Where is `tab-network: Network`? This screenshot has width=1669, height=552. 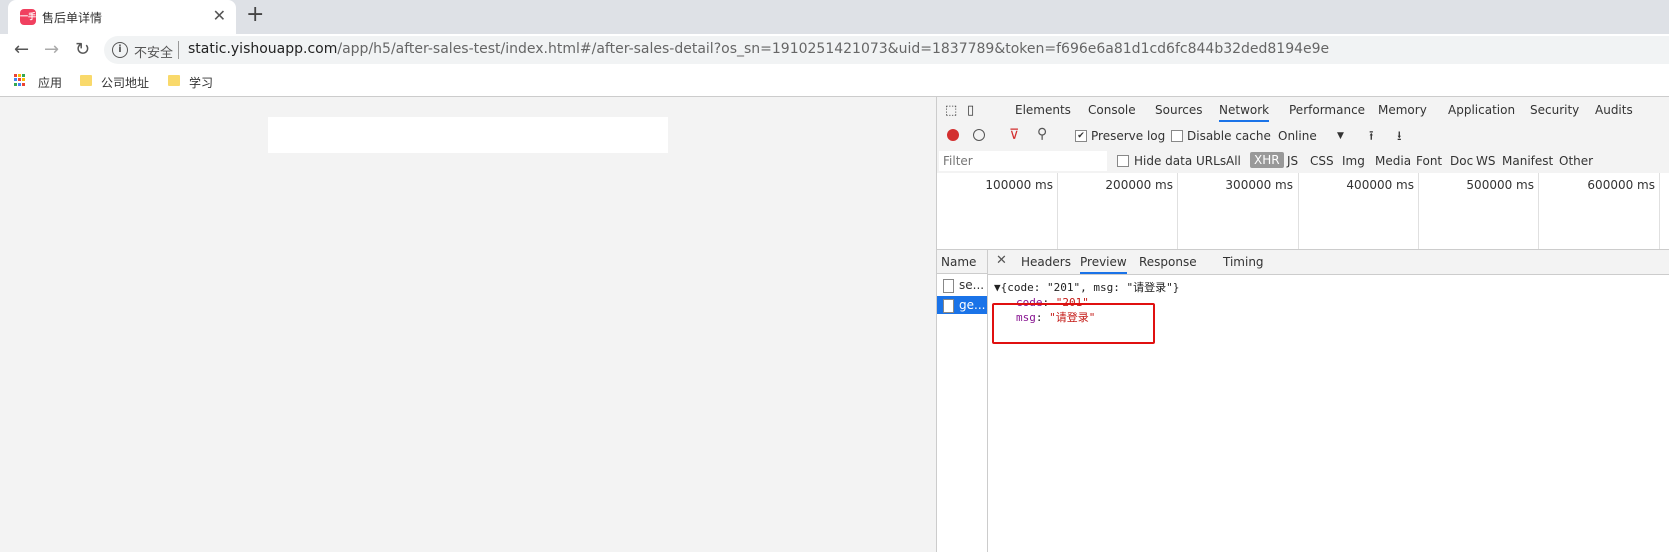 tab-network: Network is located at coordinates (1244, 112).